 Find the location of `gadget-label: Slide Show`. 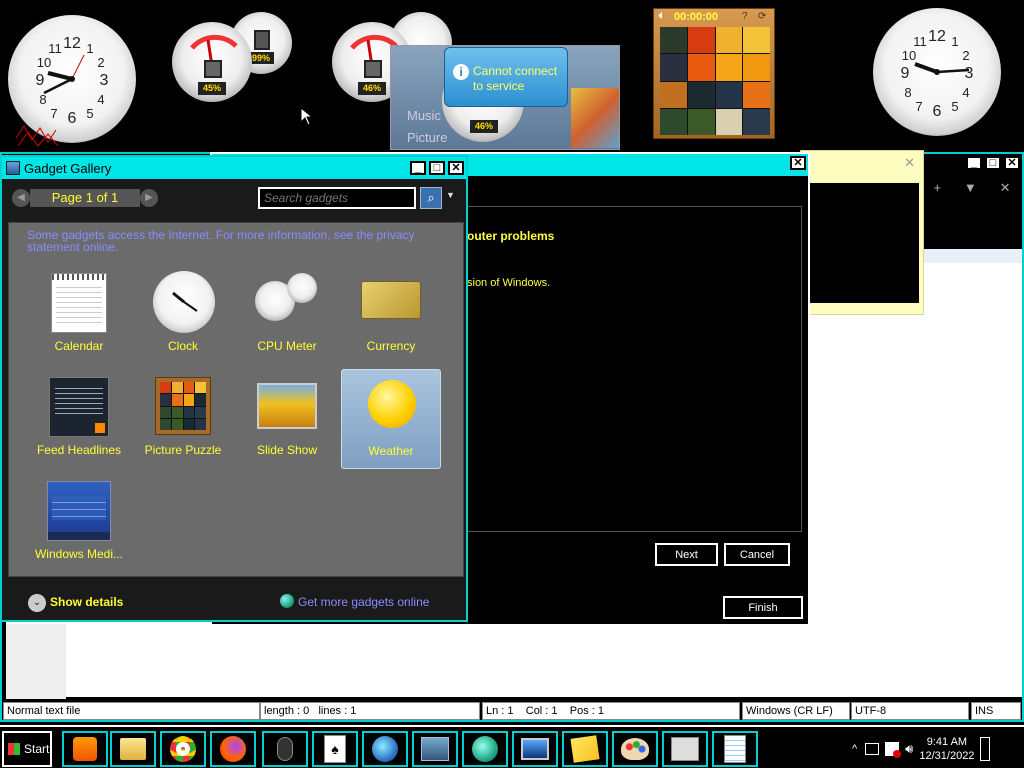

gadget-label: Slide Show is located at coordinates (287, 450).